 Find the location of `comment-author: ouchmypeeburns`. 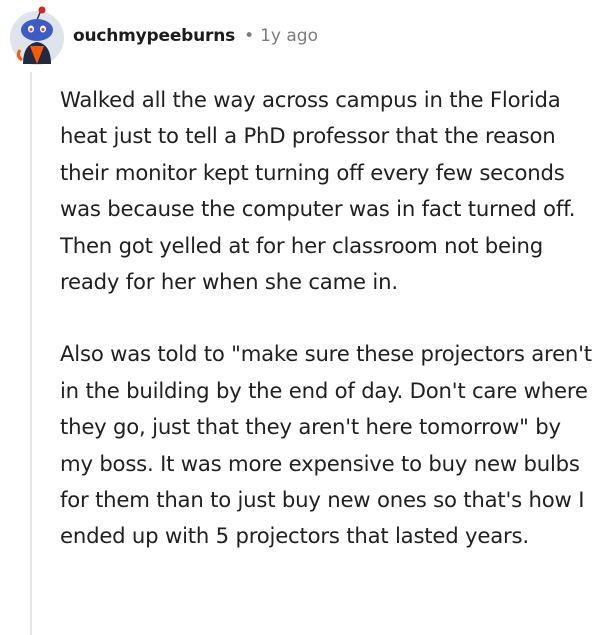

comment-author: ouchmypeeburns is located at coordinates (154, 36).